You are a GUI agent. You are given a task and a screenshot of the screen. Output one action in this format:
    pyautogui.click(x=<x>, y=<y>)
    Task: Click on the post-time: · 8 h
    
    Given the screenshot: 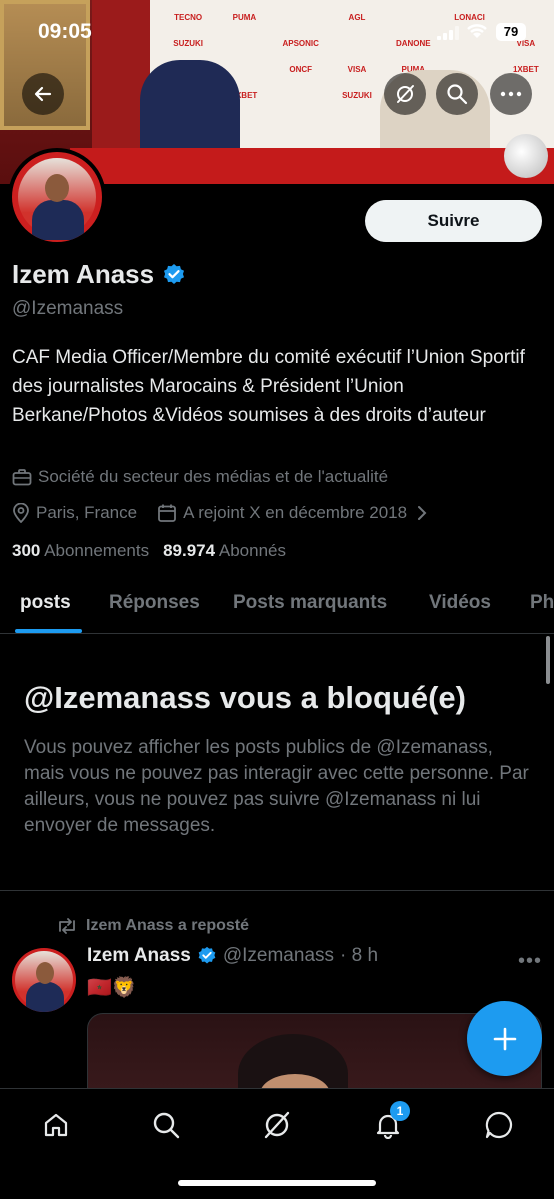 What is the action you would take?
    pyautogui.click(x=359, y=956)
    